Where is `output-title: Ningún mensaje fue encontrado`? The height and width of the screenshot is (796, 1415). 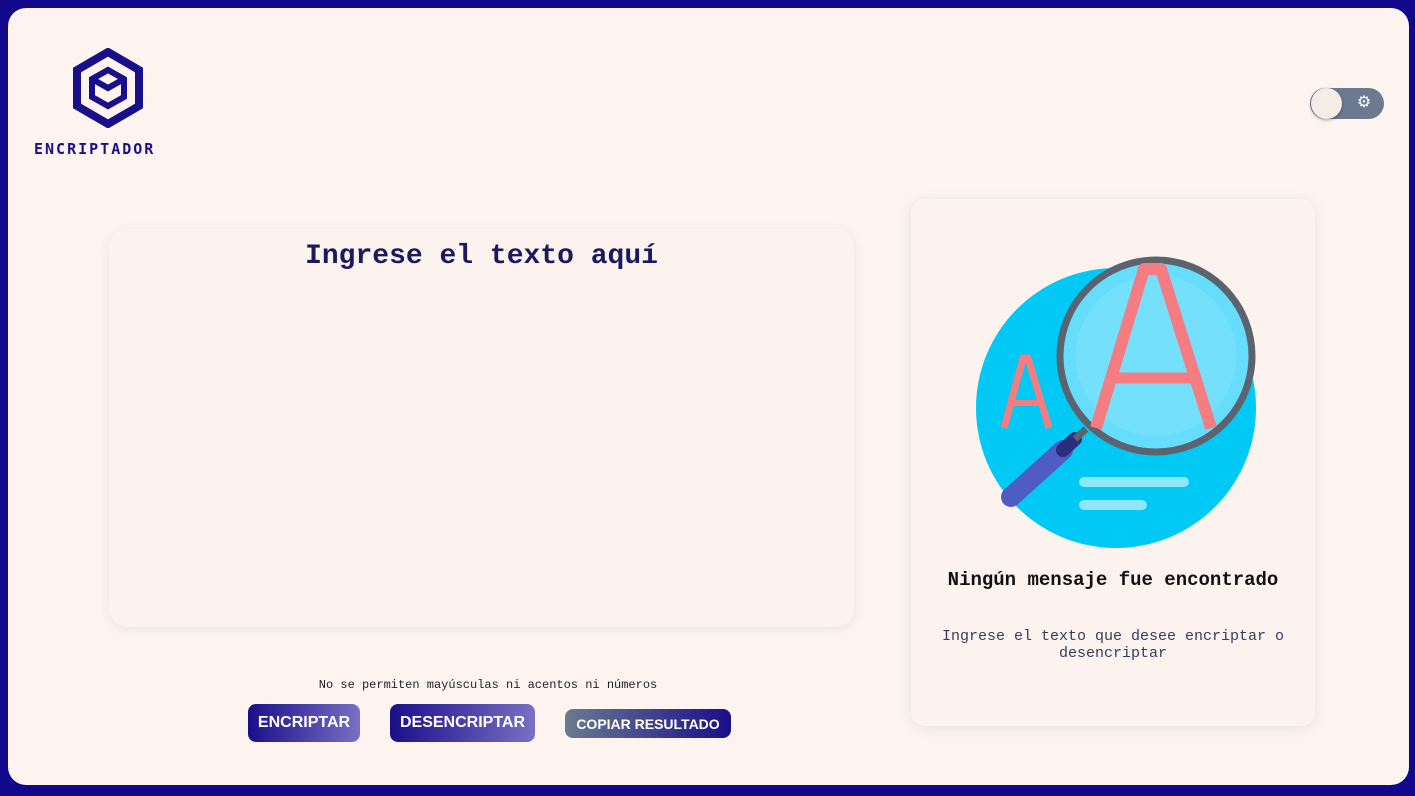 output-title: Ningún mensaje fue encontrado is located at coordinates (1113, 580).